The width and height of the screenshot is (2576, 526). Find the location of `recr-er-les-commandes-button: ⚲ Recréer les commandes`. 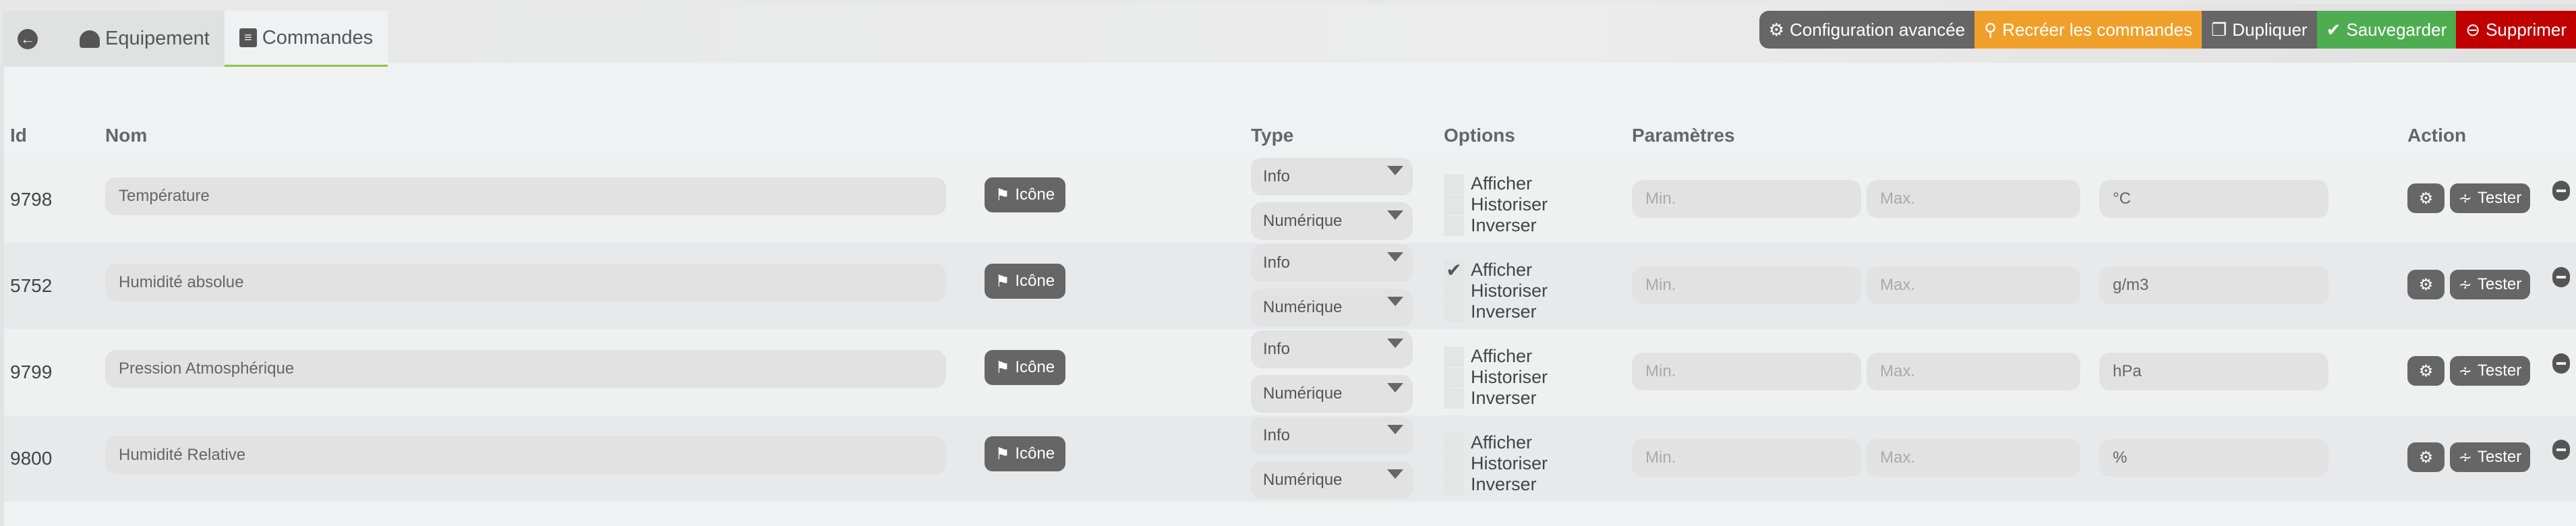

recr-er-les-commandes-button: ⚲ Recréer les commandes is located at coordinates (2088, 30).